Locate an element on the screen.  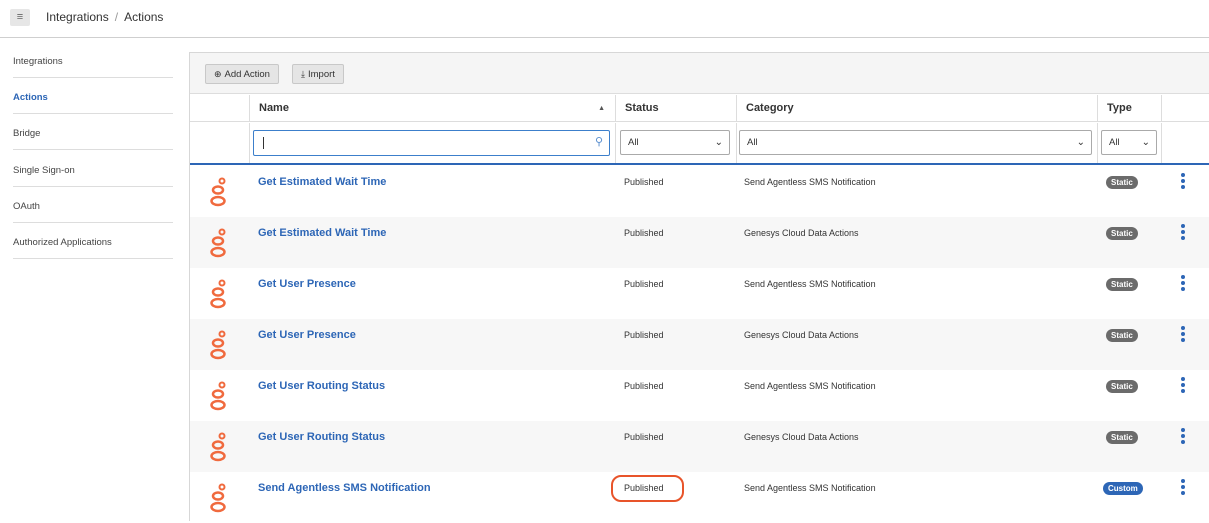
sidebar-item-actions: Actions is located at coordinates (93, 103).